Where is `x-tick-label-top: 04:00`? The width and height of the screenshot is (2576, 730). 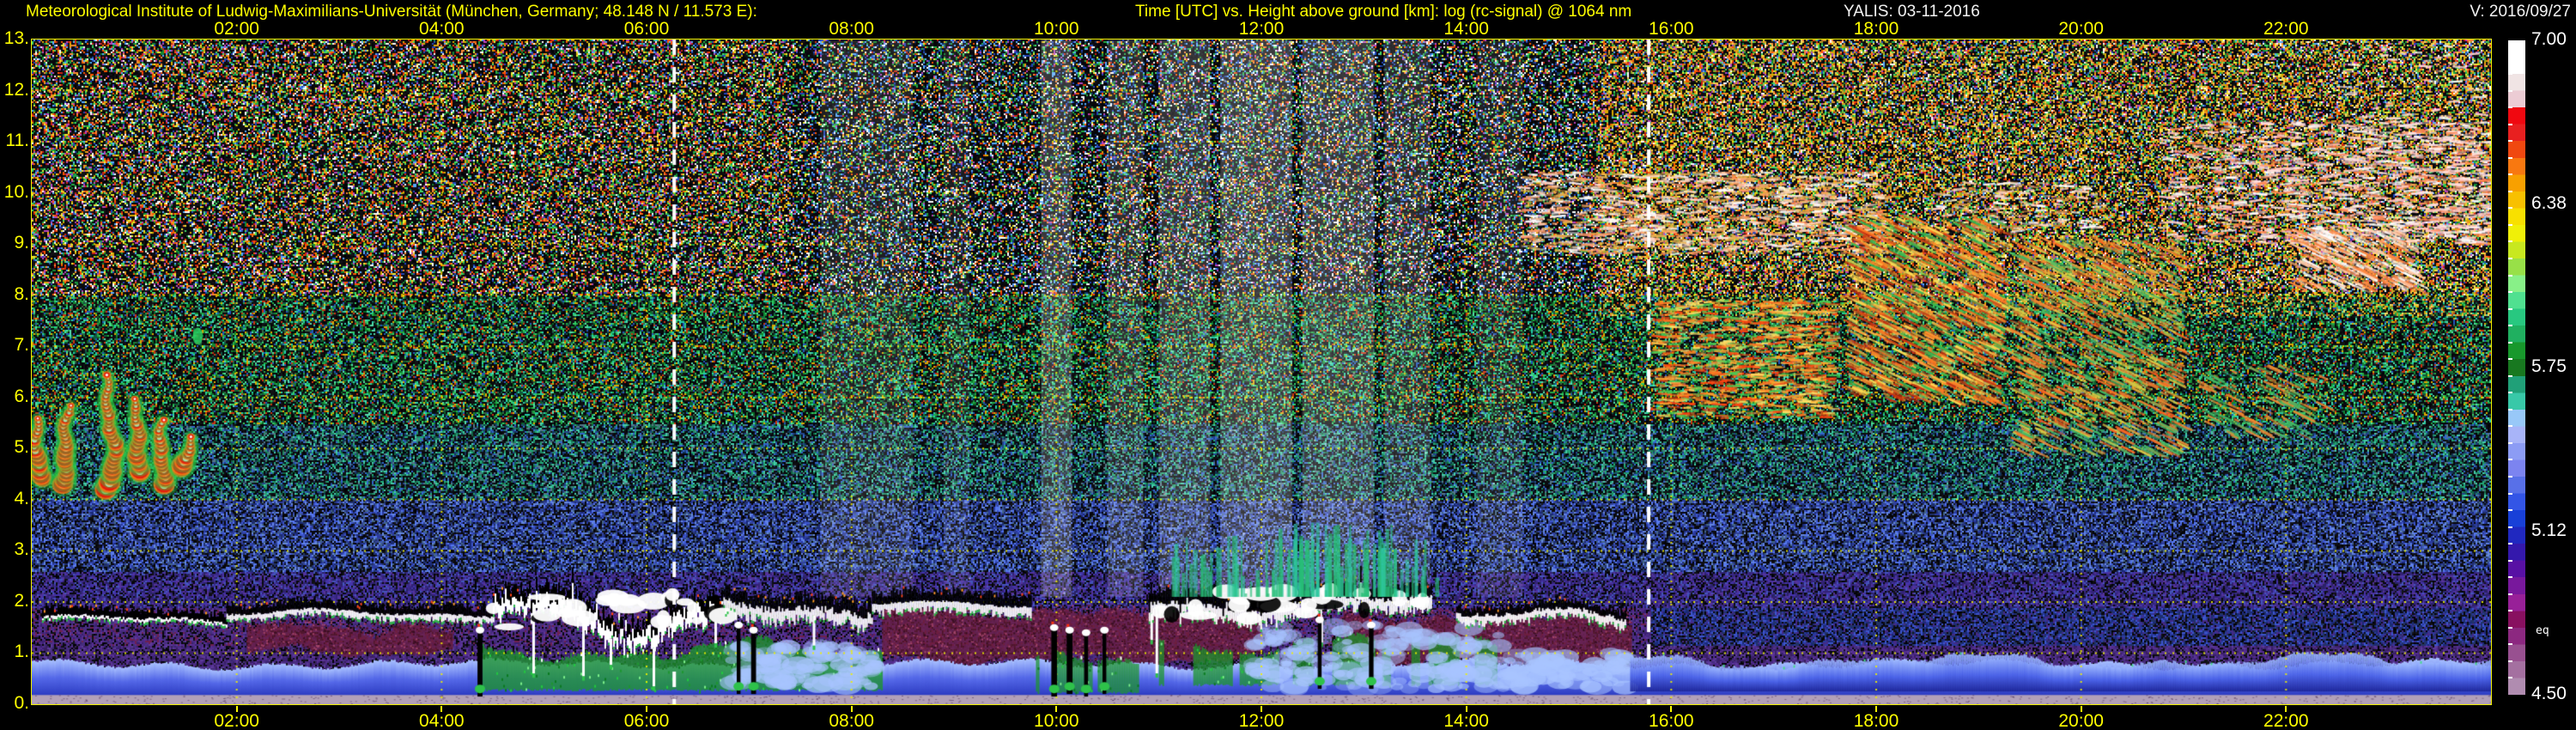 x-tick-label-top: 04:00 is located at coordinates (442, 29).